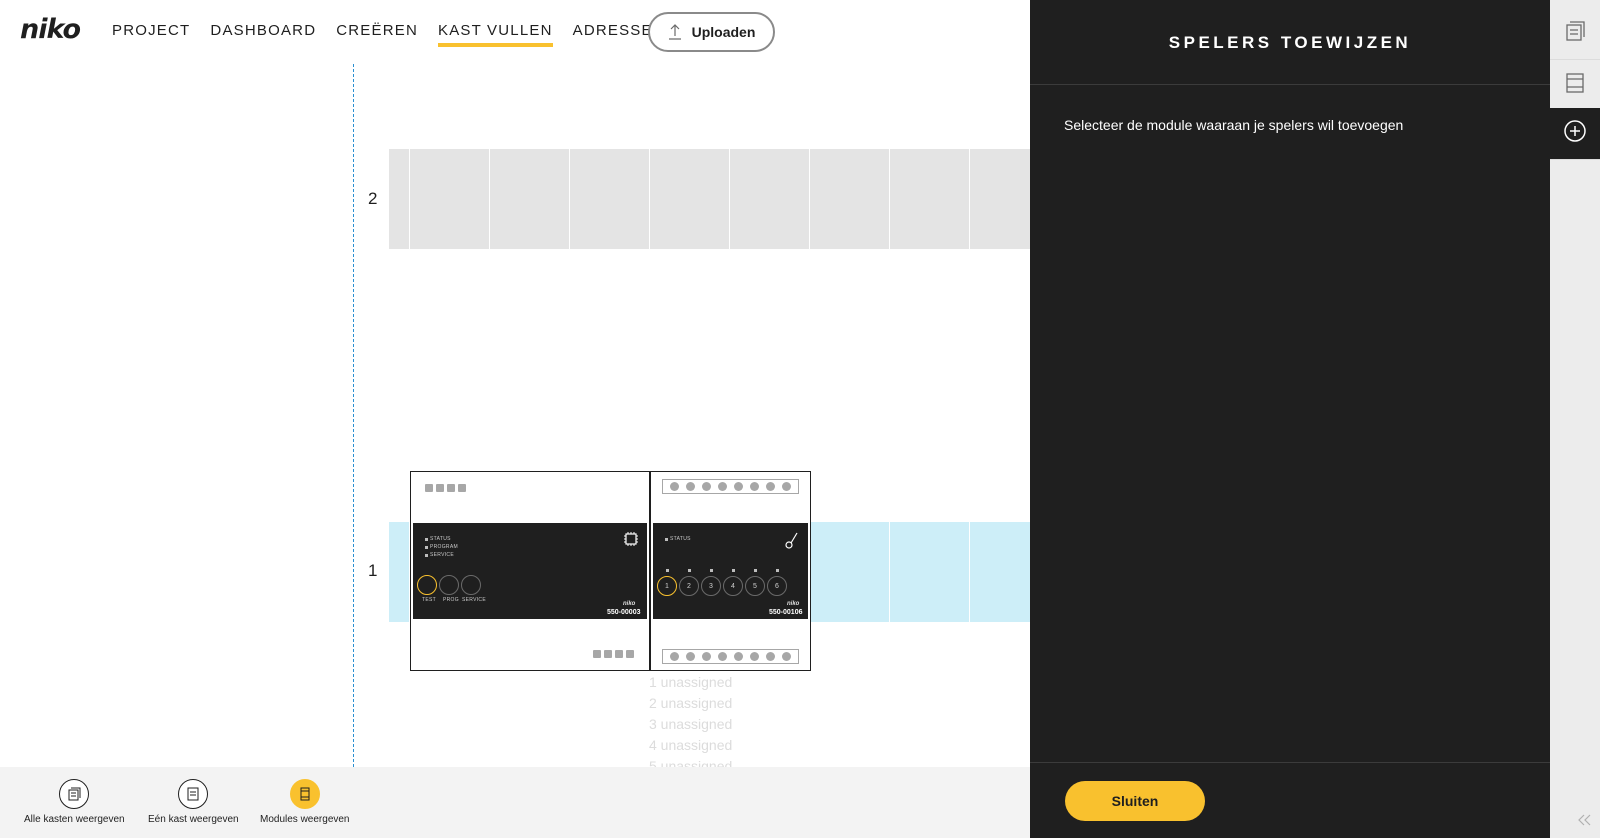  I want to click on module-switch-actuator: STATUS 1 2 3 4 5 6 niko 550-00106, so click(730, 571).